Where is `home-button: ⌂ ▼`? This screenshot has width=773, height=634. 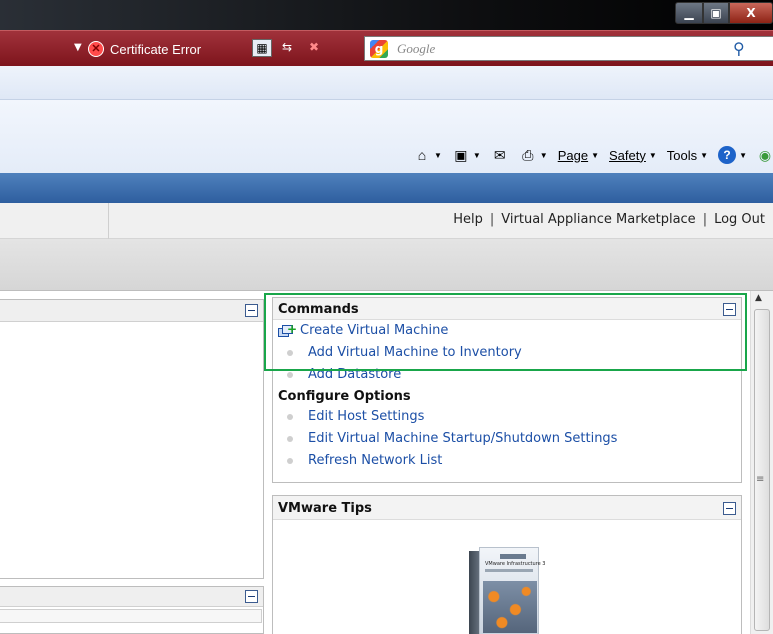 home-button: ⌂ ▼ is located at coordinates (427, 155).